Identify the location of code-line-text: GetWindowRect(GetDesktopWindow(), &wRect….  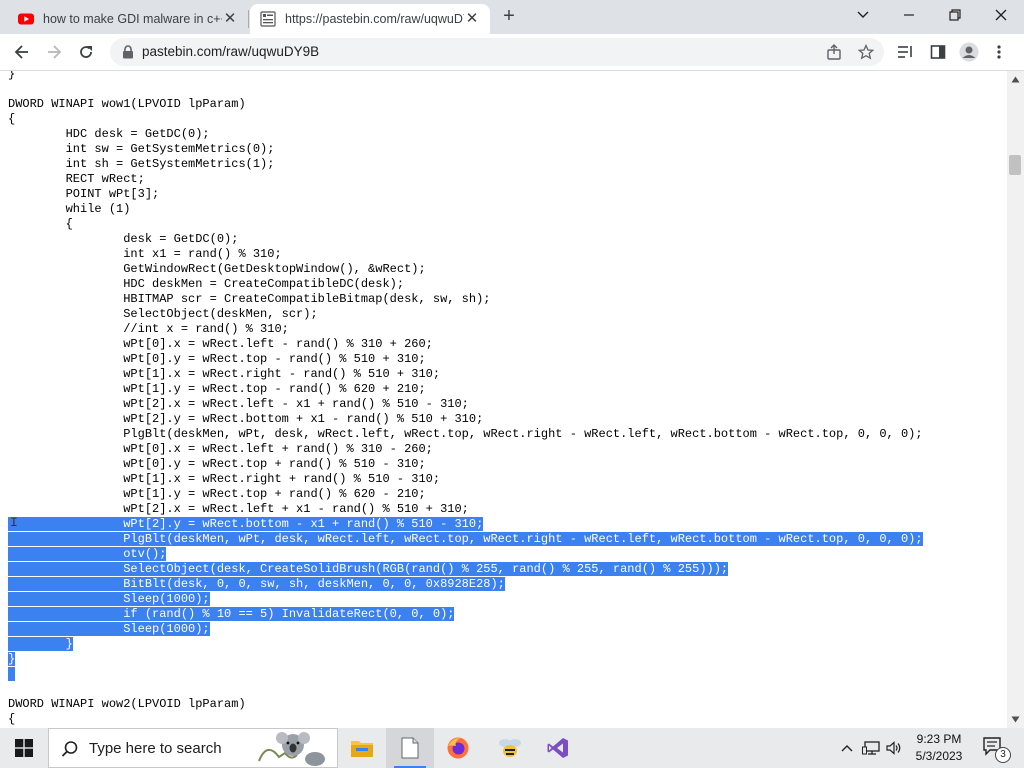
(217, 269).